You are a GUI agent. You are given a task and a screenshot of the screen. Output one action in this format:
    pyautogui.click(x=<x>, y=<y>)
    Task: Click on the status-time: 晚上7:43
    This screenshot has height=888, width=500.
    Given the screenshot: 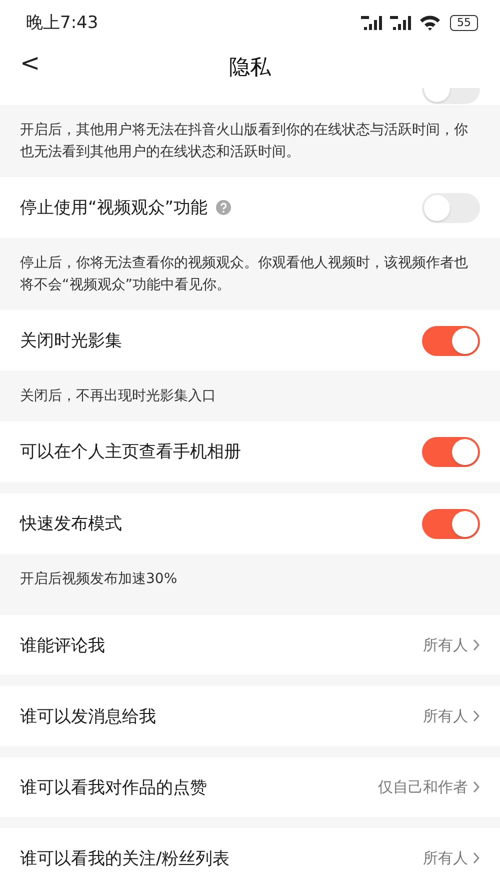 What is the action you would take?
    pyautogui.click(x=62, y=23)
    